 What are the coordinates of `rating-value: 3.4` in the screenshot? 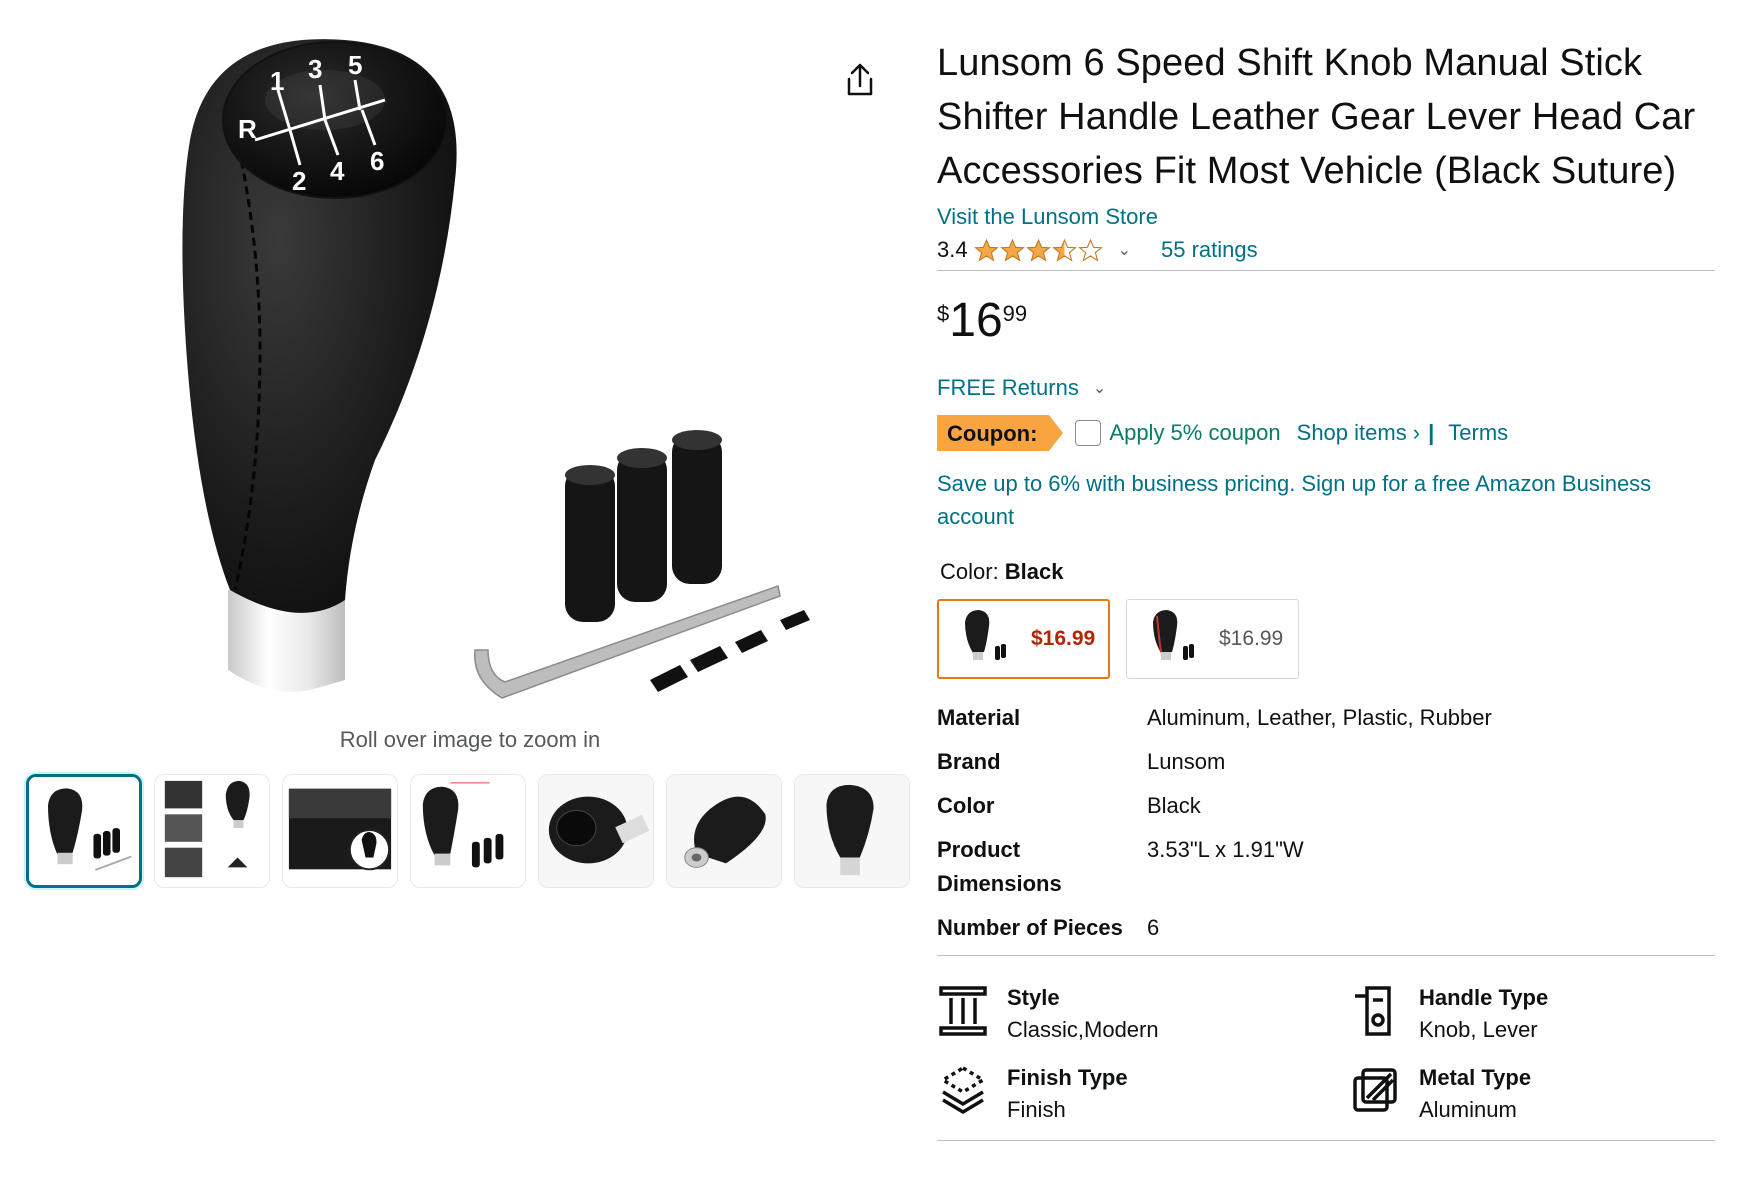 It's located at (952, 249).